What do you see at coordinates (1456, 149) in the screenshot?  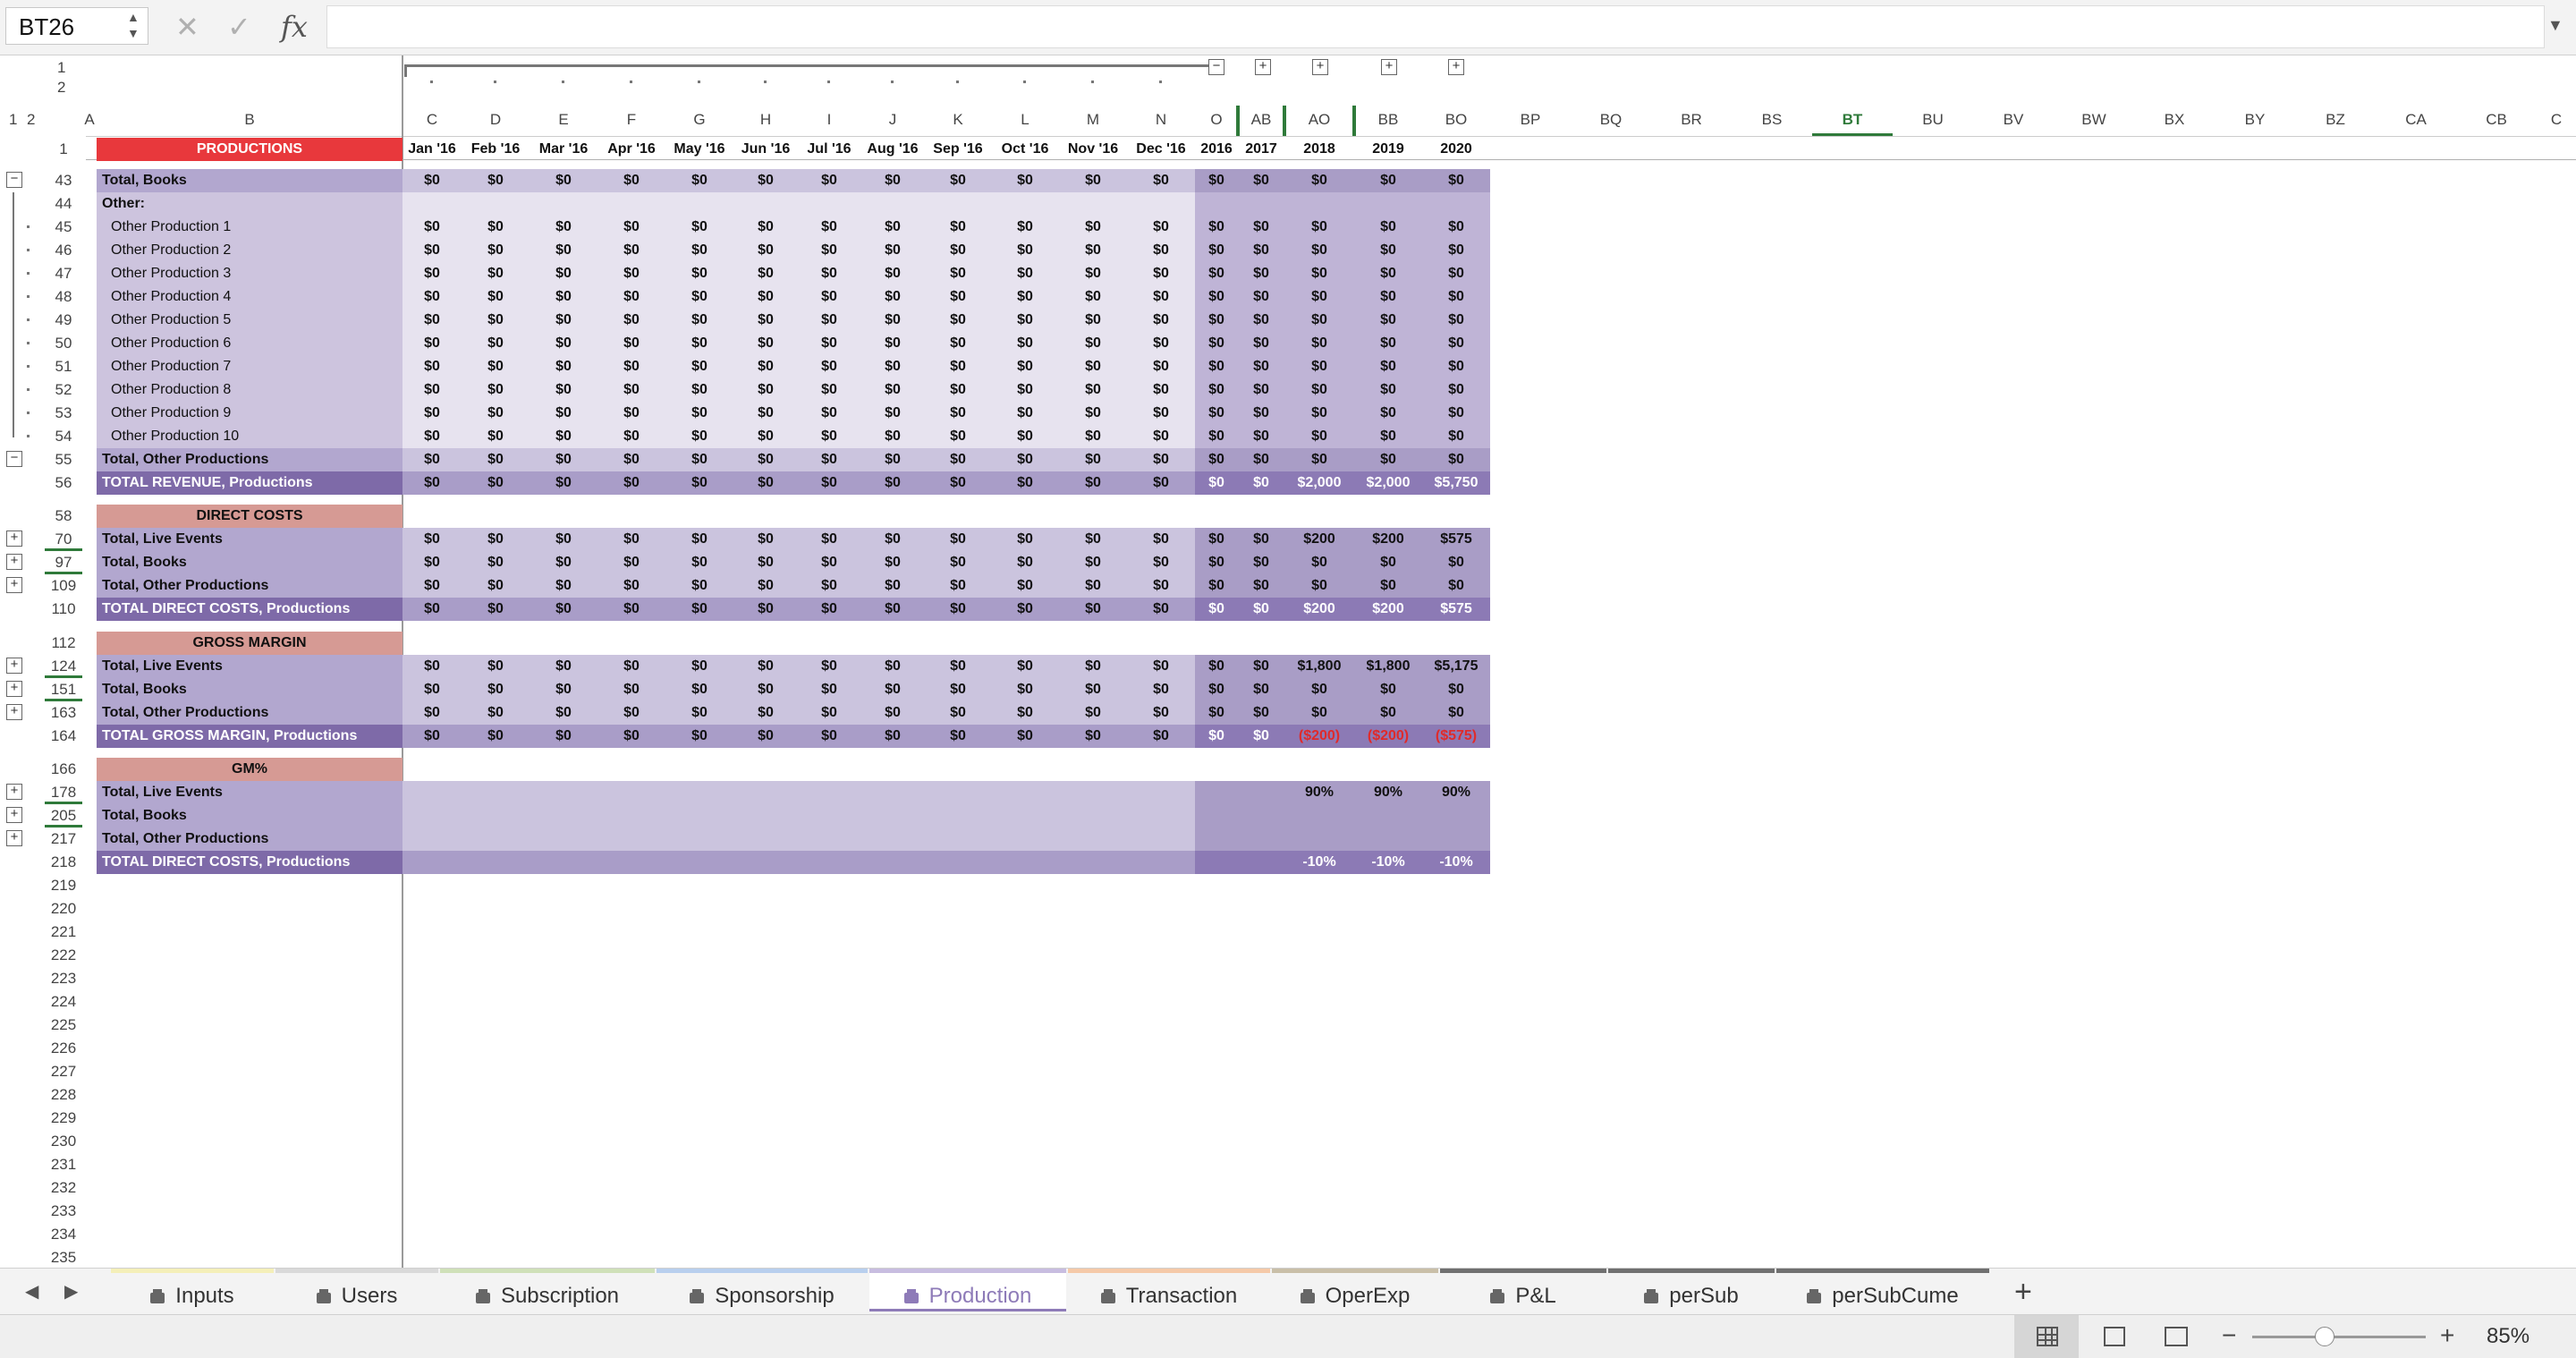 I see `year-header: 2020` at bounding box center [1456, 149].